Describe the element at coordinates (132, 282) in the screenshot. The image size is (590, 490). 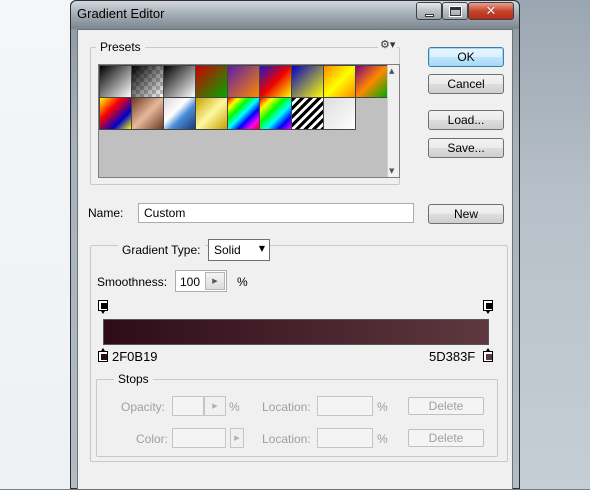
I see `smoothness-label: Smoothness:` at that location.